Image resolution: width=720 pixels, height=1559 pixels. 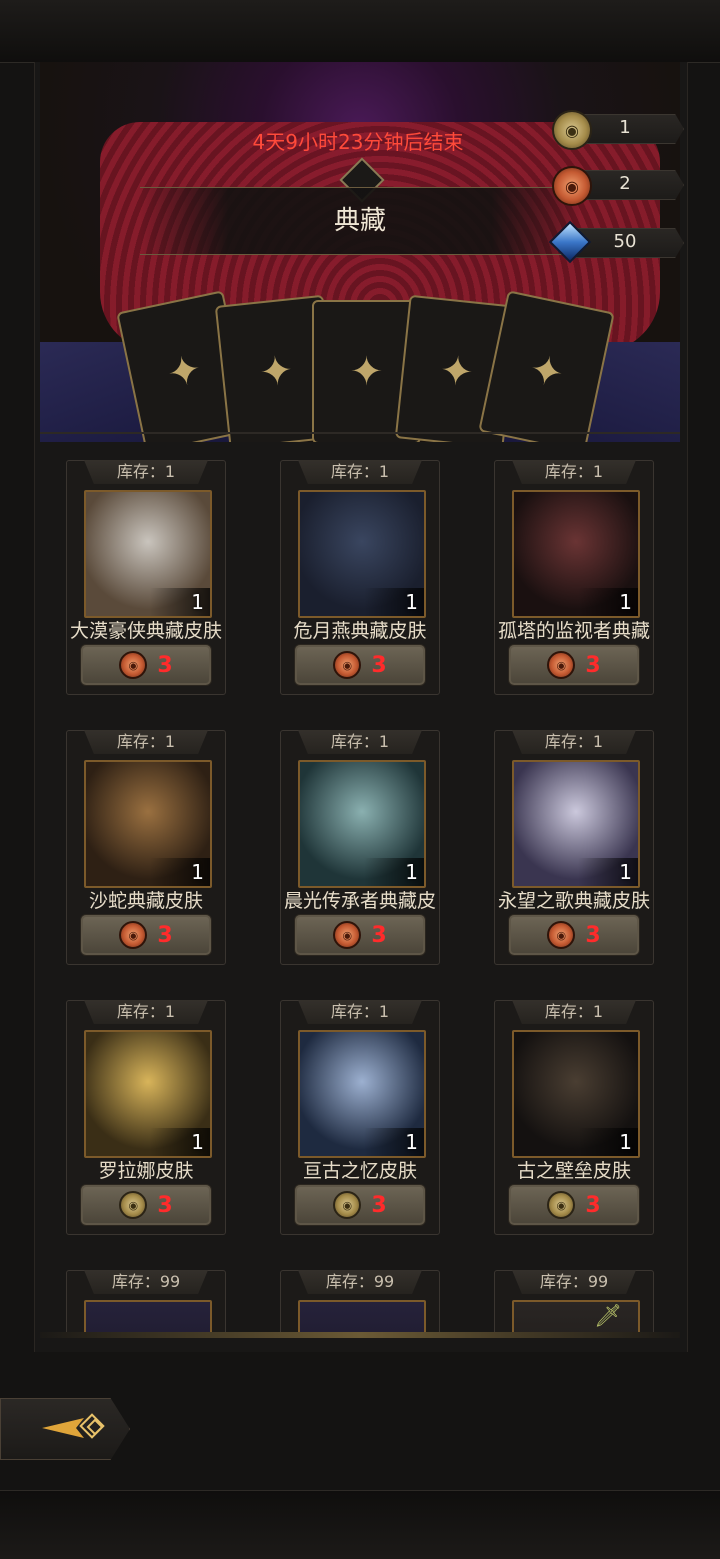 What do you see at coordinates (360, 631) in the screenshot?
I see `item-name: 危月燕典藏皮肤` at bounding box center [360, 631].